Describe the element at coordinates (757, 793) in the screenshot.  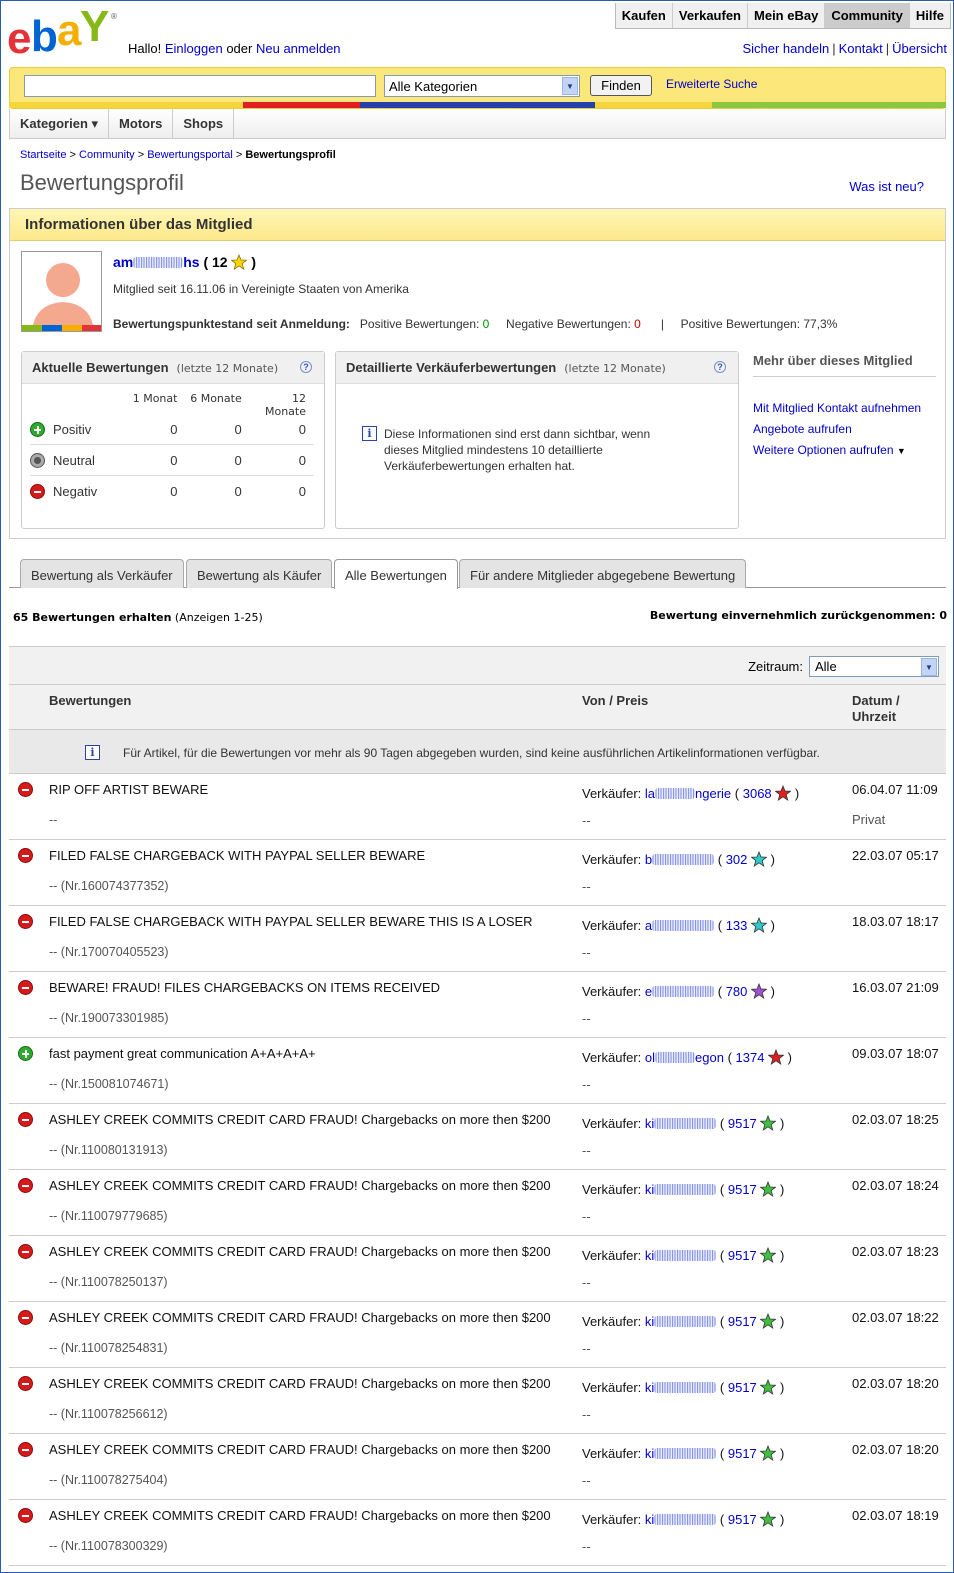
I see `user-score-link: 3068` at that location.